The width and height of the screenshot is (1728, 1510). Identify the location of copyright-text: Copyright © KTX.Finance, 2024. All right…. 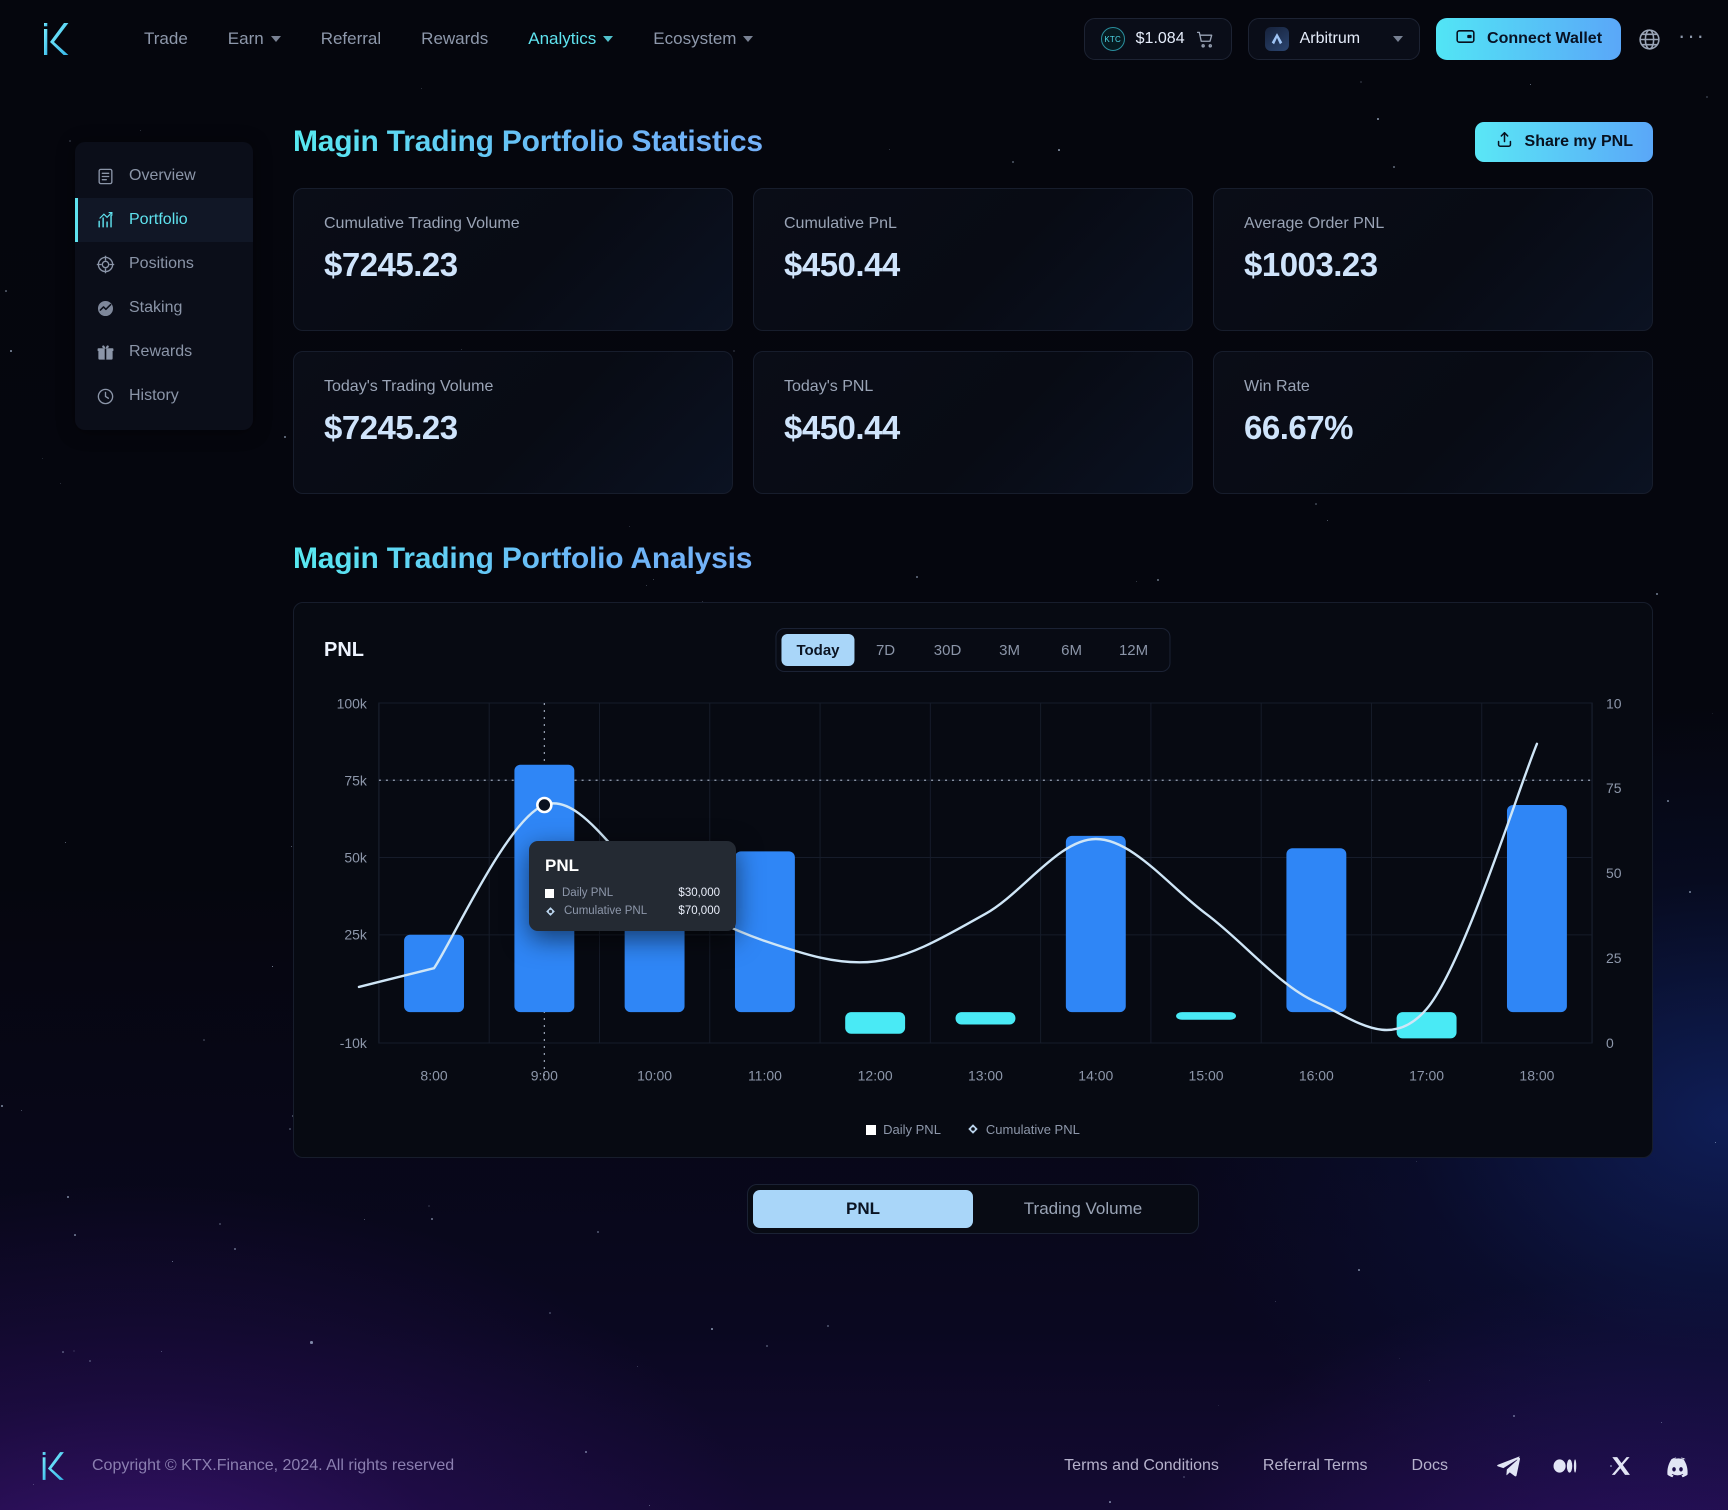
(273, 1465).